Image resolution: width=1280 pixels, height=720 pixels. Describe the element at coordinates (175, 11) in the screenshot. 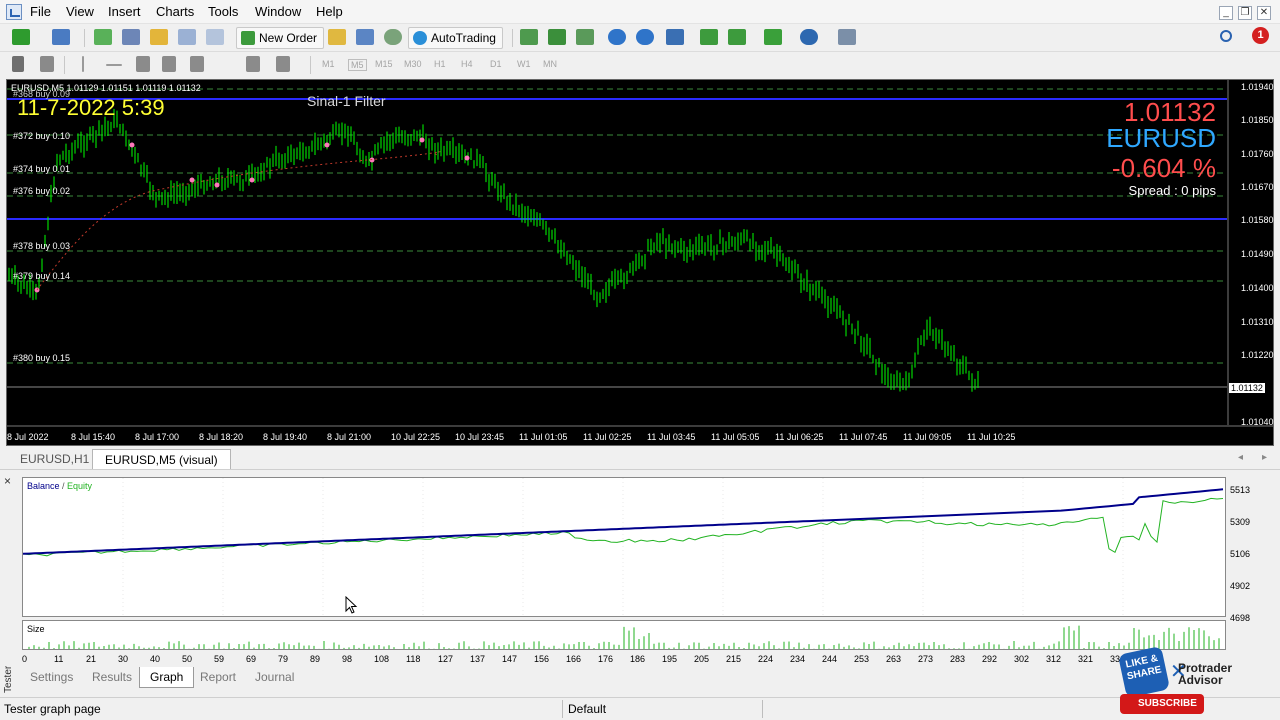

I see `menu-charts: Charts` at that location.